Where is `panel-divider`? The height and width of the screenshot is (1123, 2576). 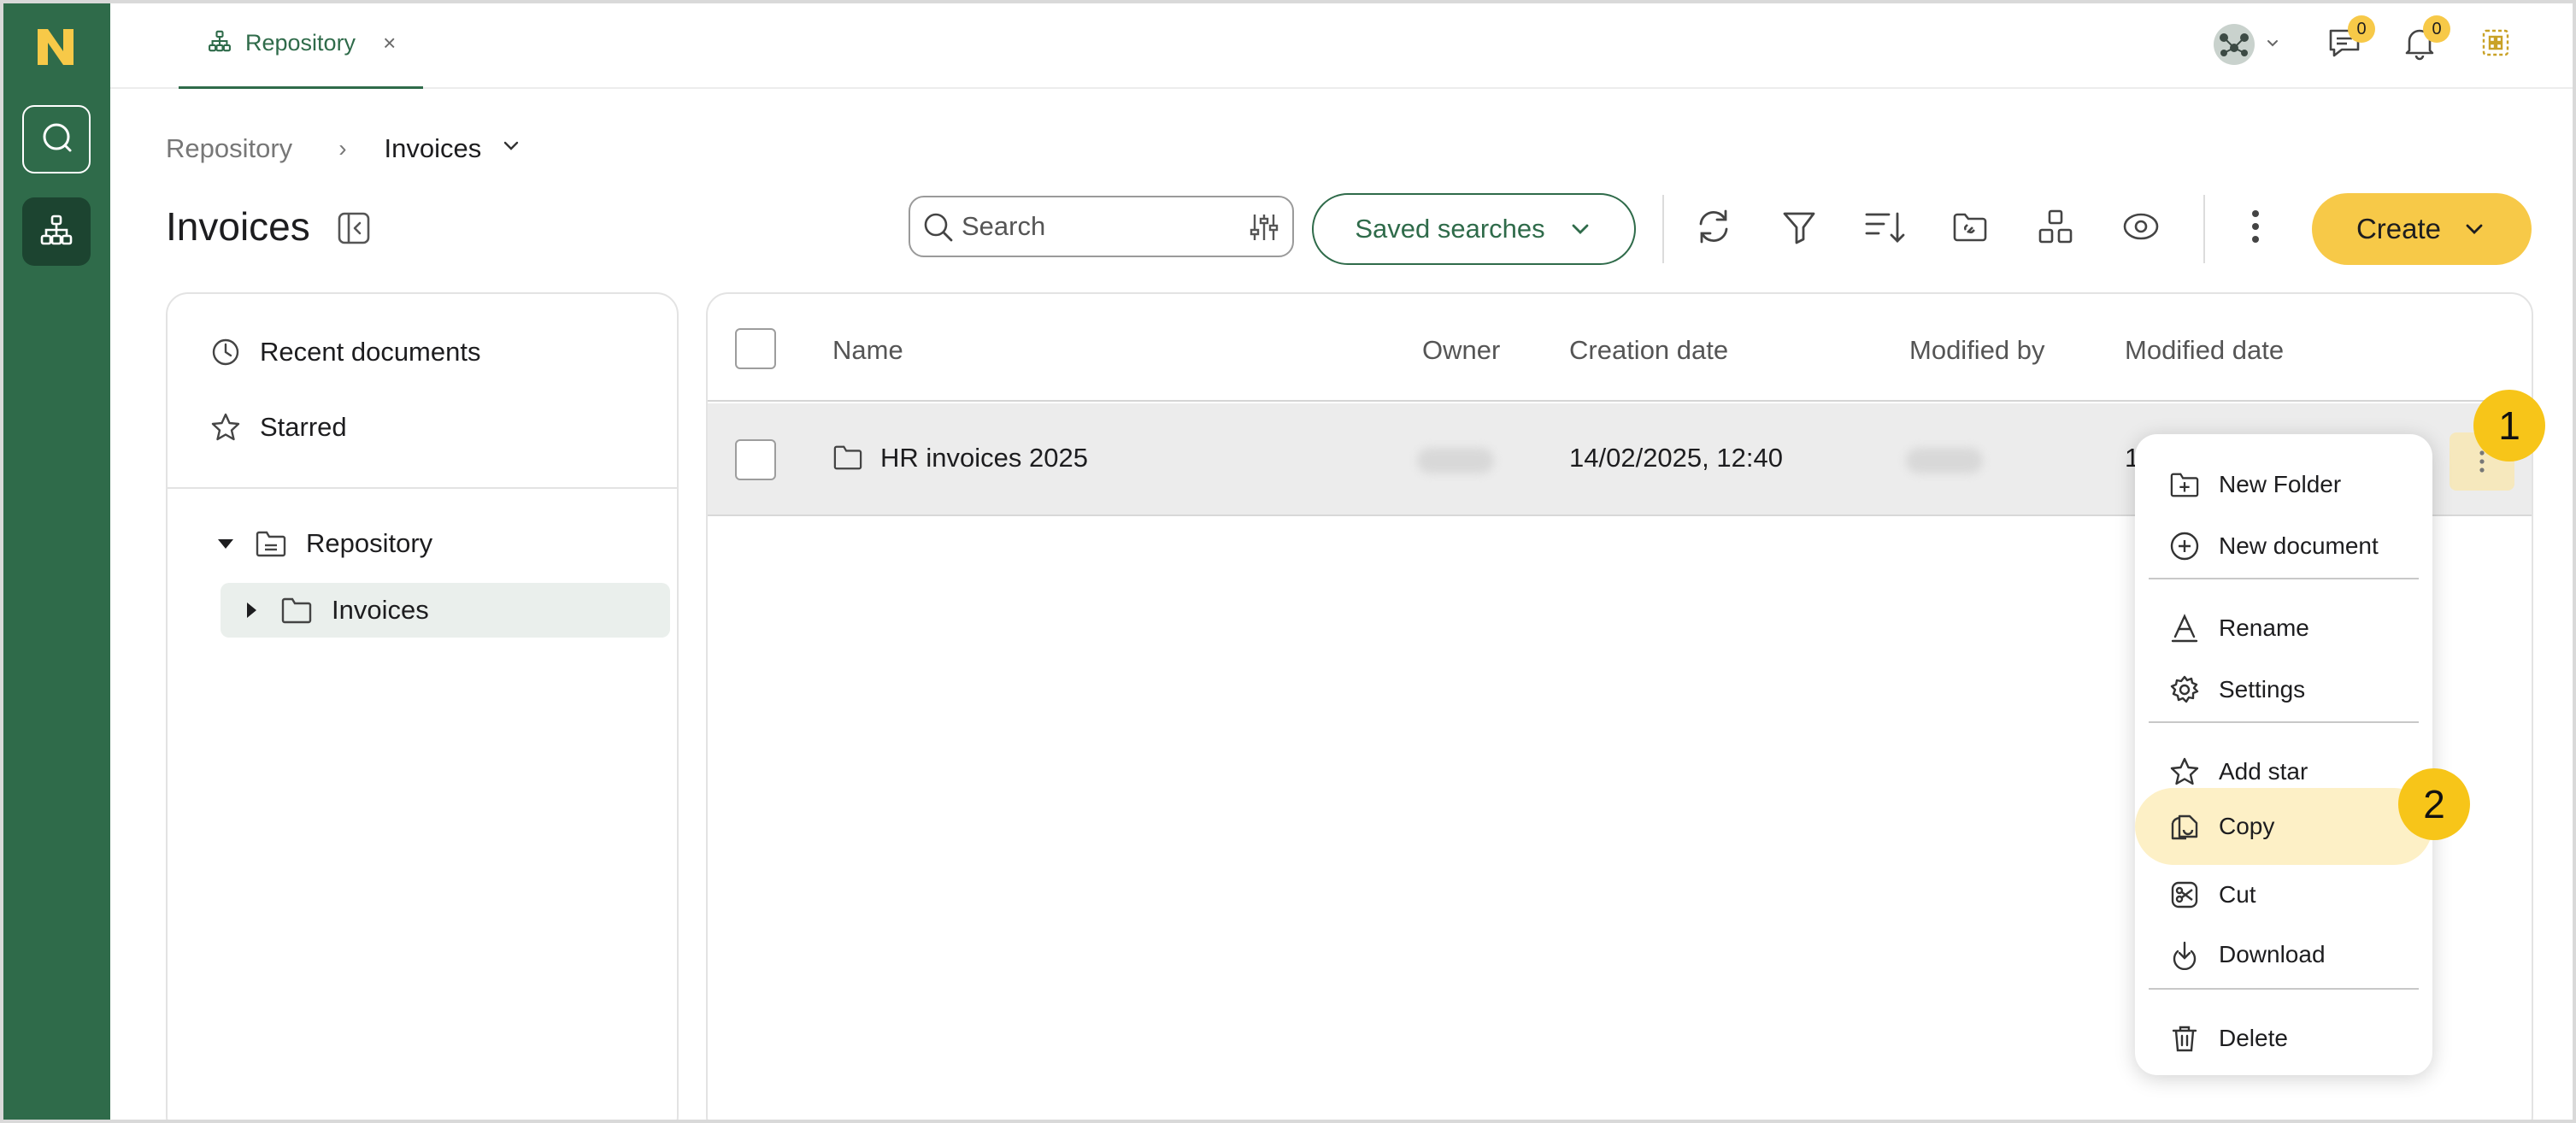
panel-divider is located at coordinates (422, 488).